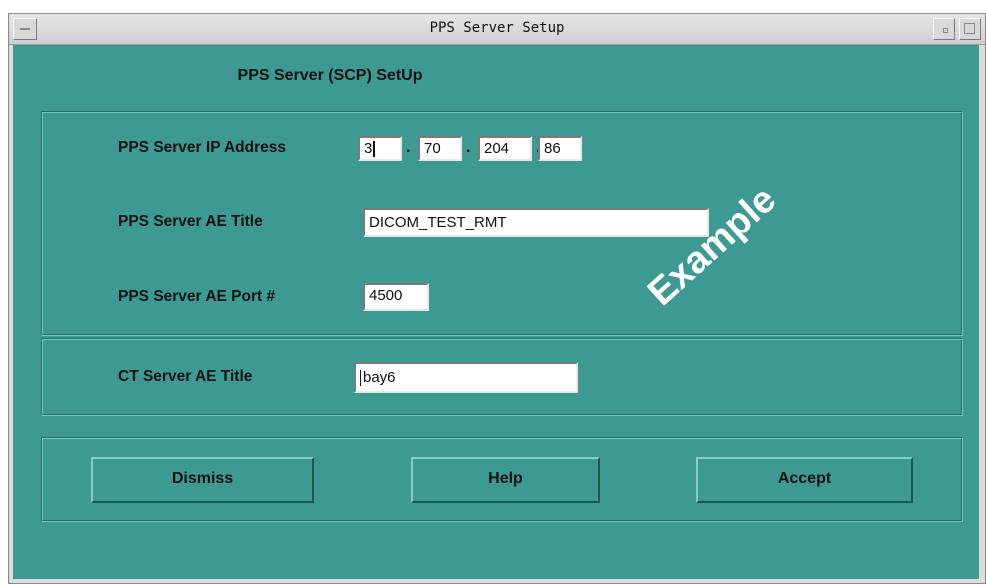 The height and width of the screenshot is (584, 986). I want to click on ae-title-label: PPS Server AE Title, so click(190, 221).